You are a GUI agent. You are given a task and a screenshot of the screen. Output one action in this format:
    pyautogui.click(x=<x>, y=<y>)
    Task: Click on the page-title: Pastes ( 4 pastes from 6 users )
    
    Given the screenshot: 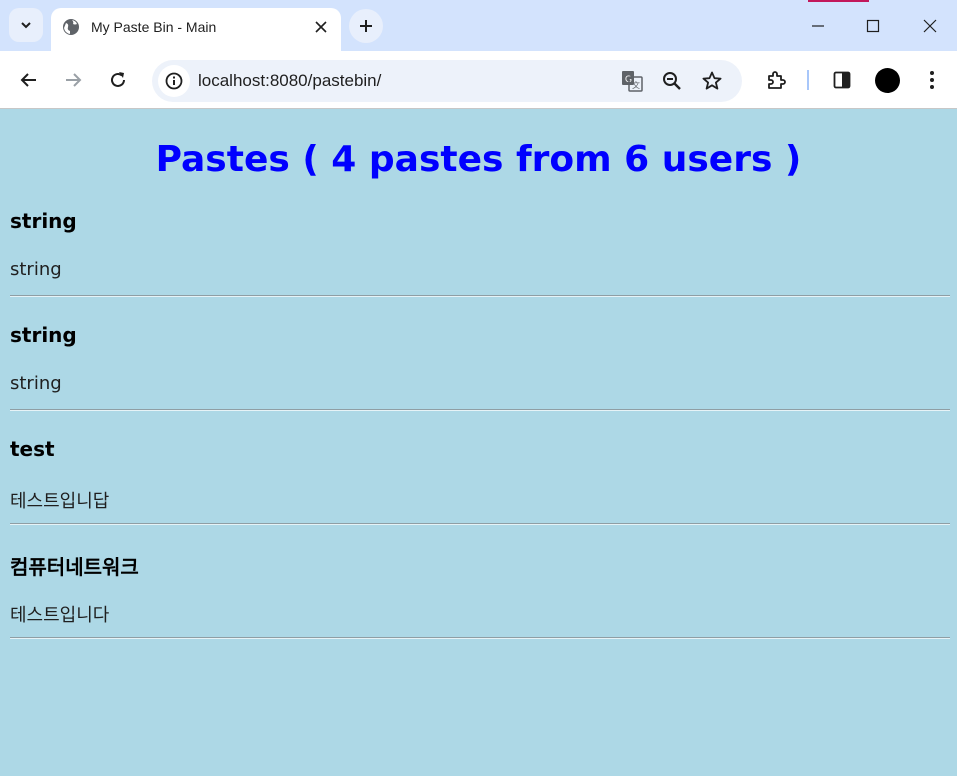 What is the action you would take?
    pyautogui.click(x=478, y=159)
    